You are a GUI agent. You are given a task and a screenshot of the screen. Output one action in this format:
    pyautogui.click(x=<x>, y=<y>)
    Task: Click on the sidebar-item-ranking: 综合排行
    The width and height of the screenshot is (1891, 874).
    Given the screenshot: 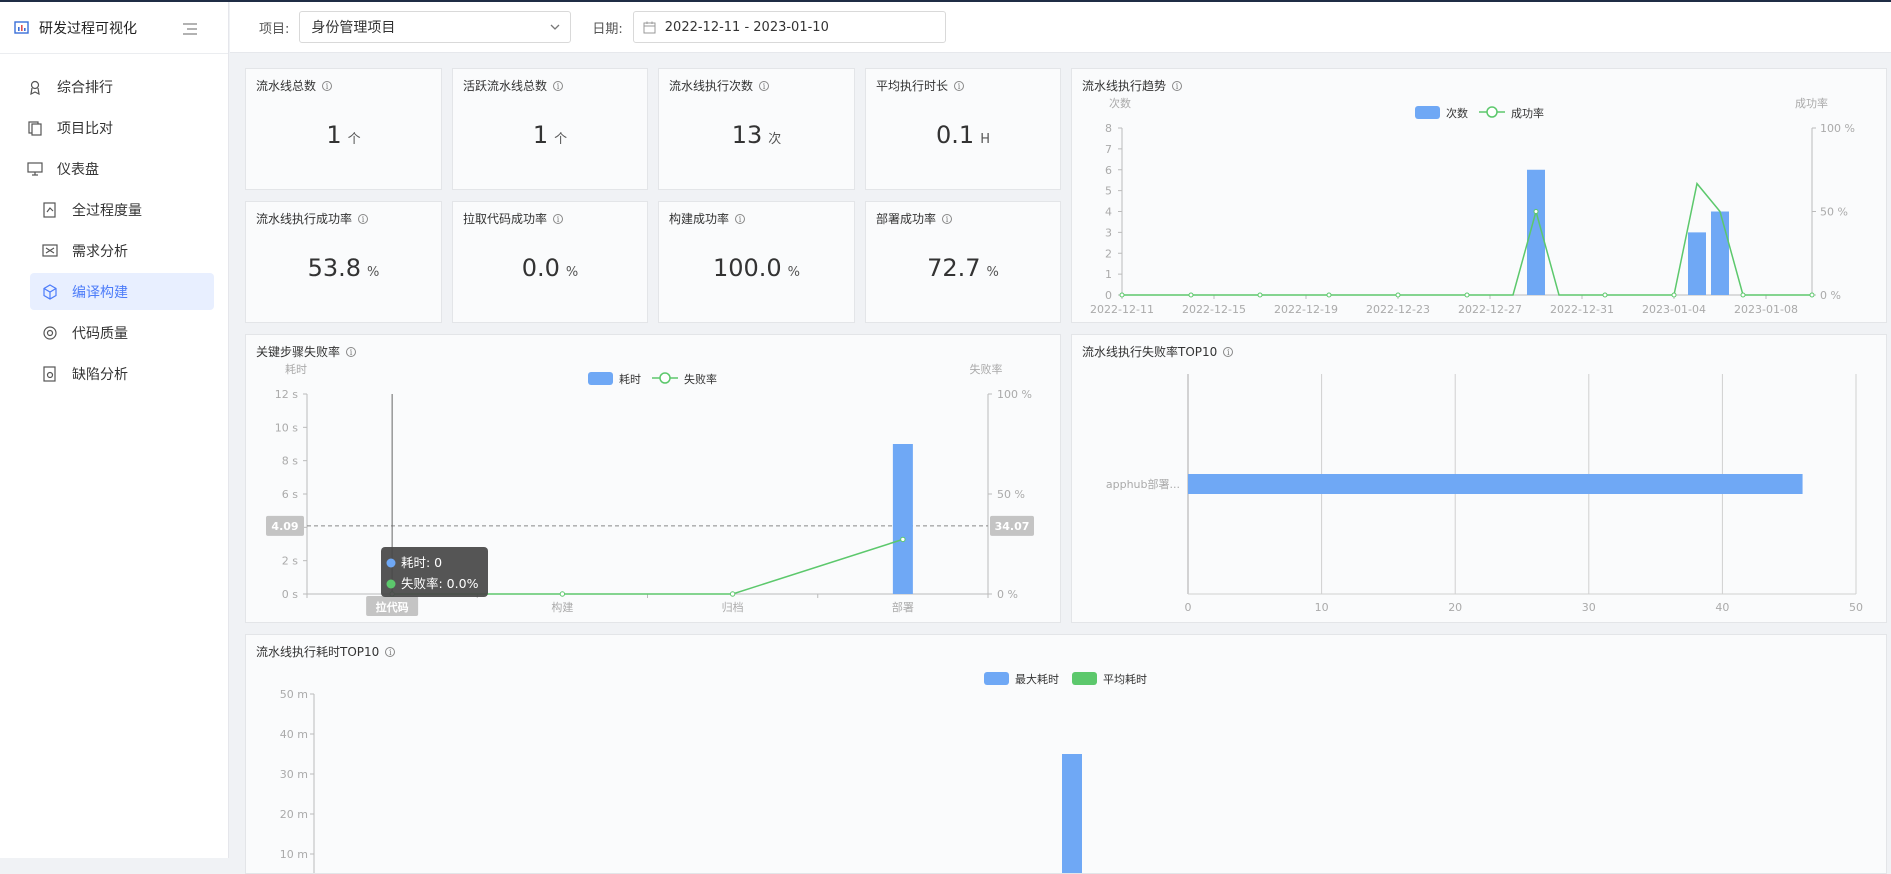 What is the action you would take?
    pyautogui.click(x=114, y=86)
    